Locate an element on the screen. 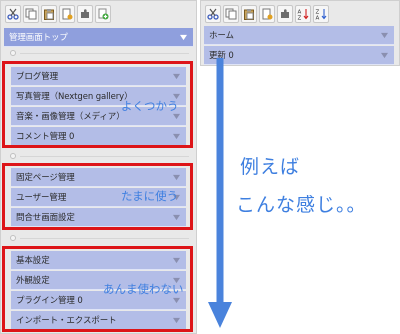  svg-text: Z is located at coordinates (300, 18).